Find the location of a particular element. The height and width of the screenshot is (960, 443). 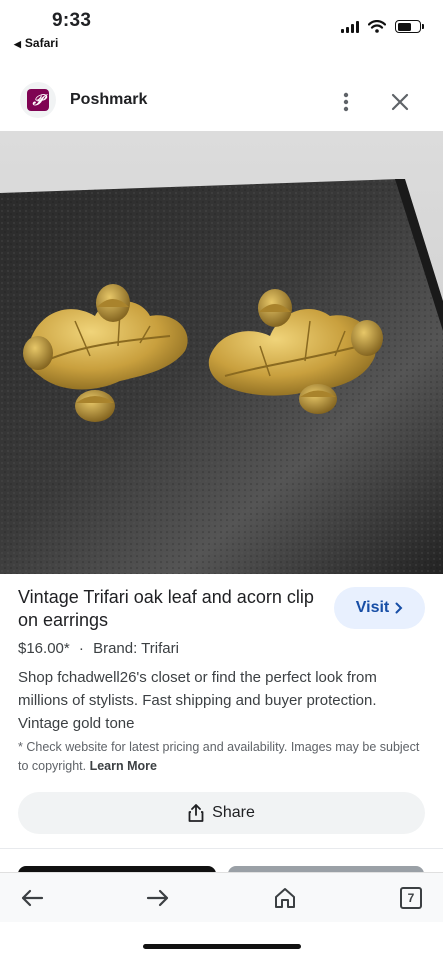

arrow-left-icon is located at coordinates (32, 898).